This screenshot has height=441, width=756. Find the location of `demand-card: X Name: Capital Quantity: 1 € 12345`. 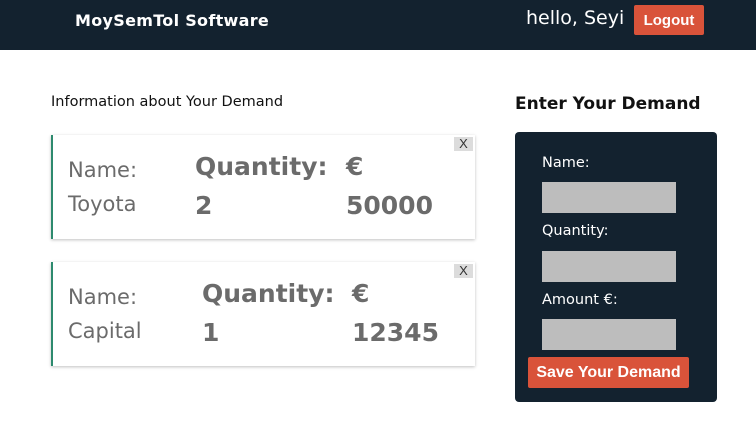

demand-card: X Name: Capital Quantity: 1 € 12345 is located at coordinates (263, 314).